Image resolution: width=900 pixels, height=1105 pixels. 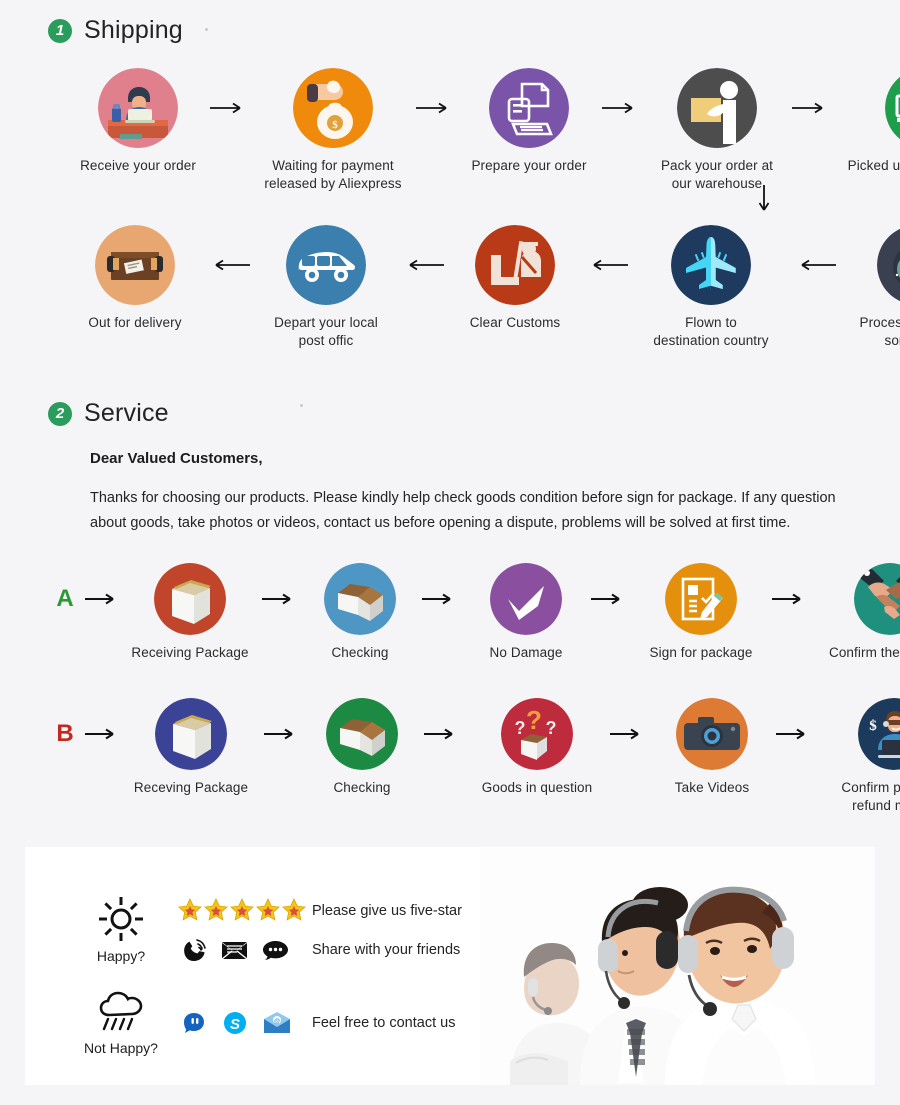 What do you see at coordinates (126, 413) in the screenshot?
I see `page-title-service: Service` at bounding box center [126, 413].